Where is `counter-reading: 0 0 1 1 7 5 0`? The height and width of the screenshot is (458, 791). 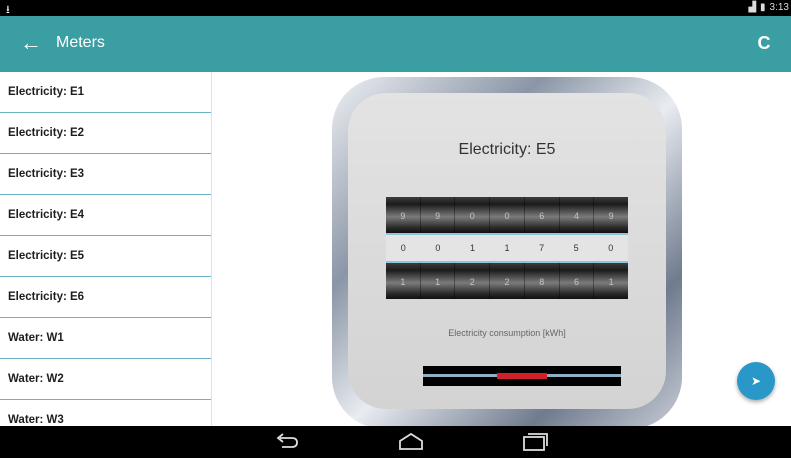 counter-reading: 0 0 1 1 7 5 0 is located at coordinates (507, 248).